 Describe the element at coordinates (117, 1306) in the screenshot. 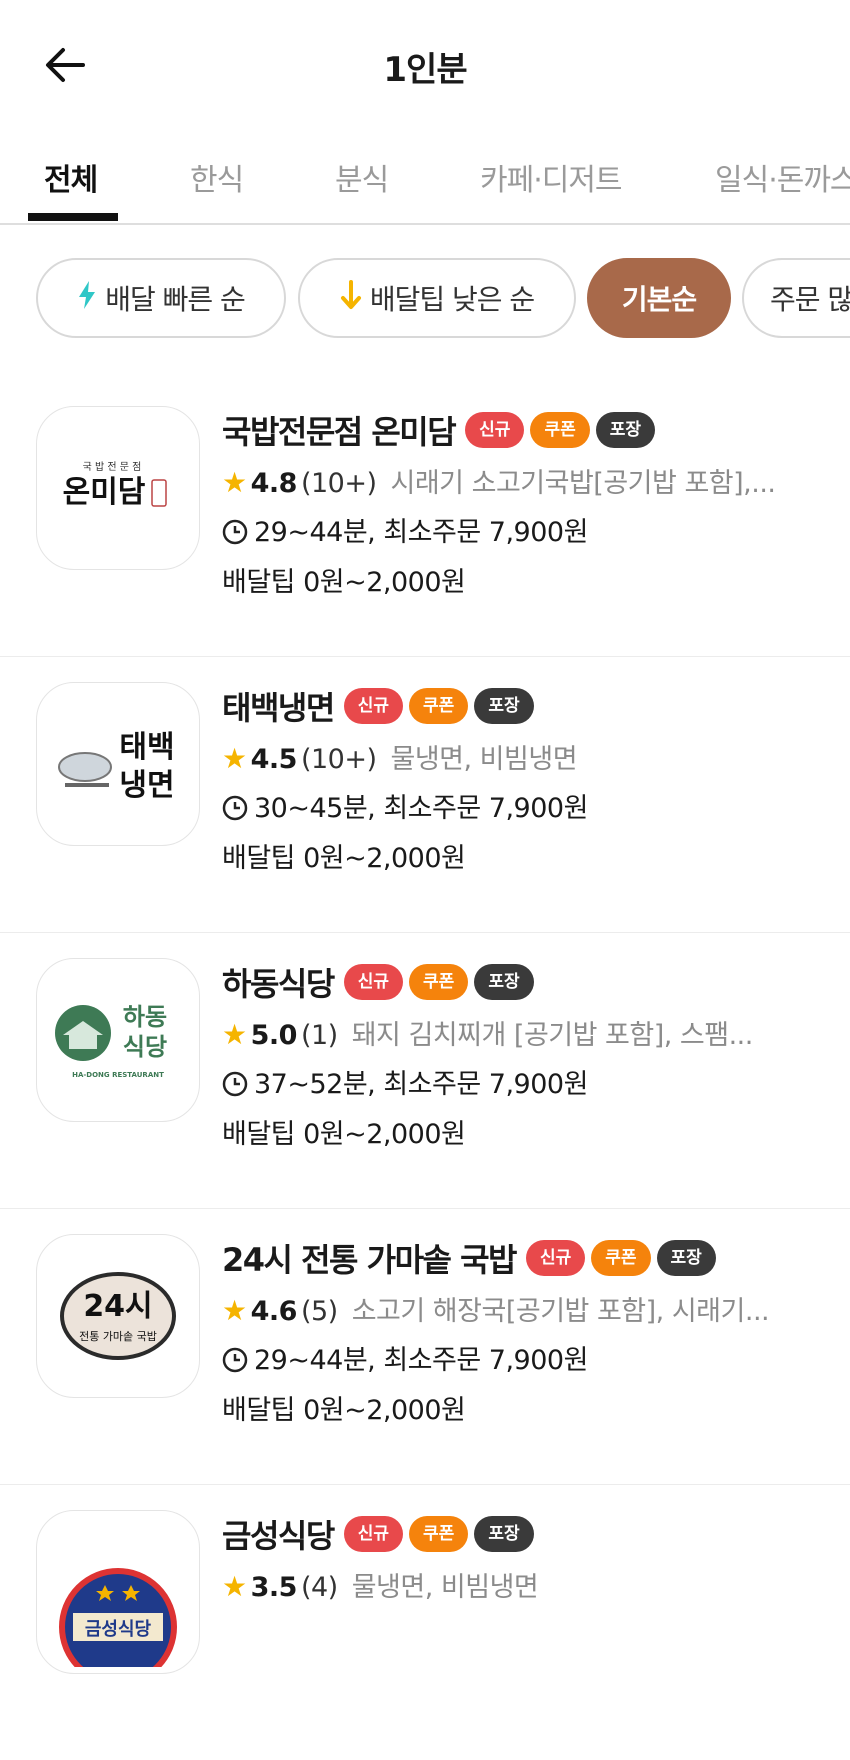

I see `logo-main-text: 24시` at that location.